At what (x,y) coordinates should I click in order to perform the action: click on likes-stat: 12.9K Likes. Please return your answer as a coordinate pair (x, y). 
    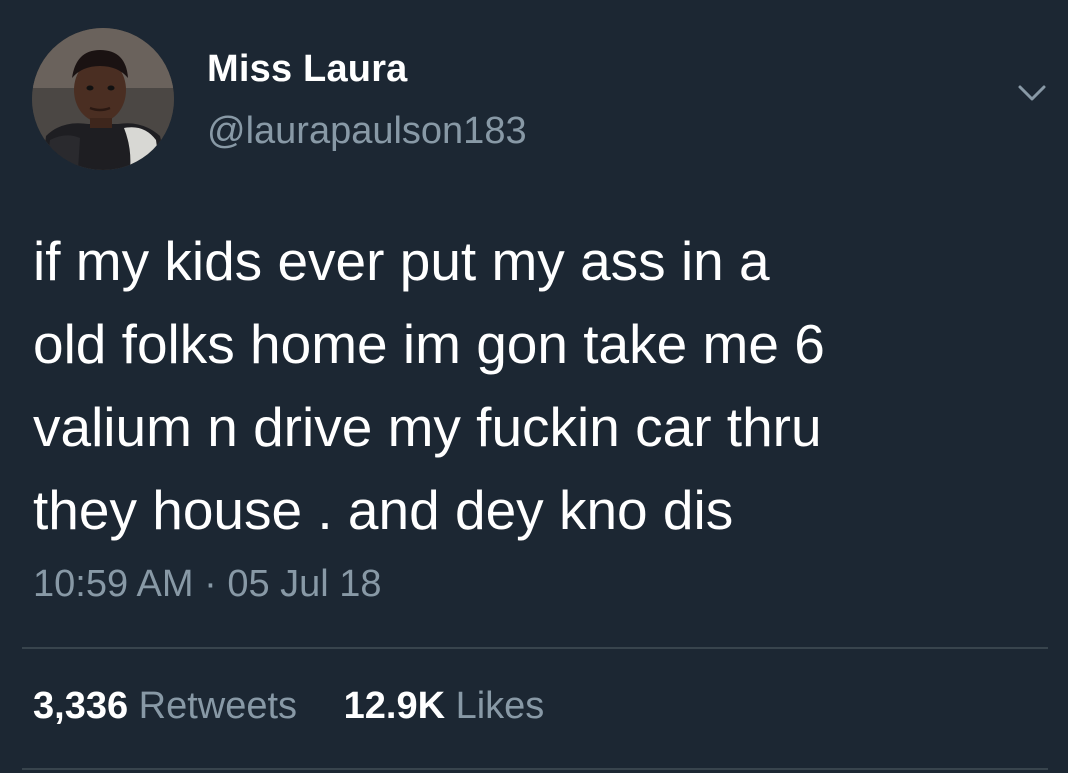
    Looking at the image, I should click on (444, 706).